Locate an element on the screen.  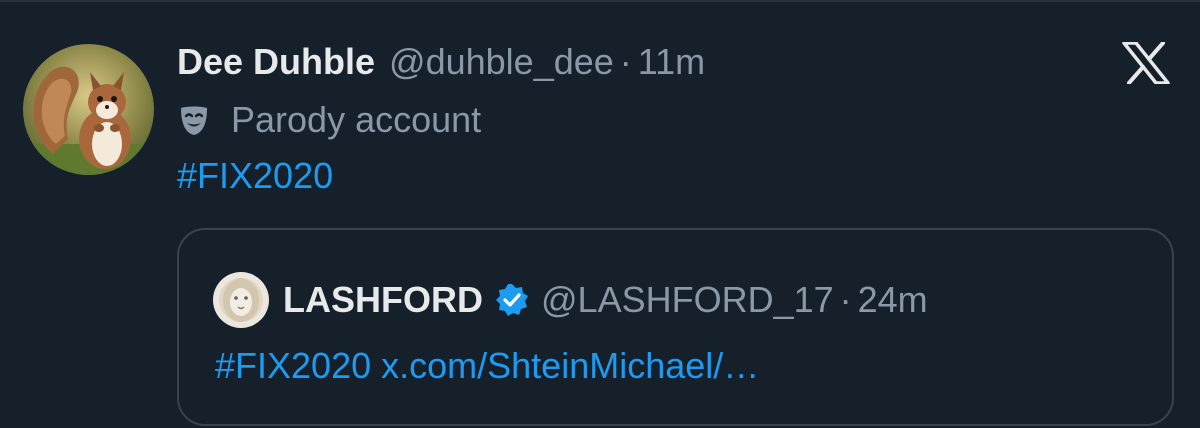
post-header: Dee Duhble @duhble_dee · 11m is located at coordinates (441, 62).